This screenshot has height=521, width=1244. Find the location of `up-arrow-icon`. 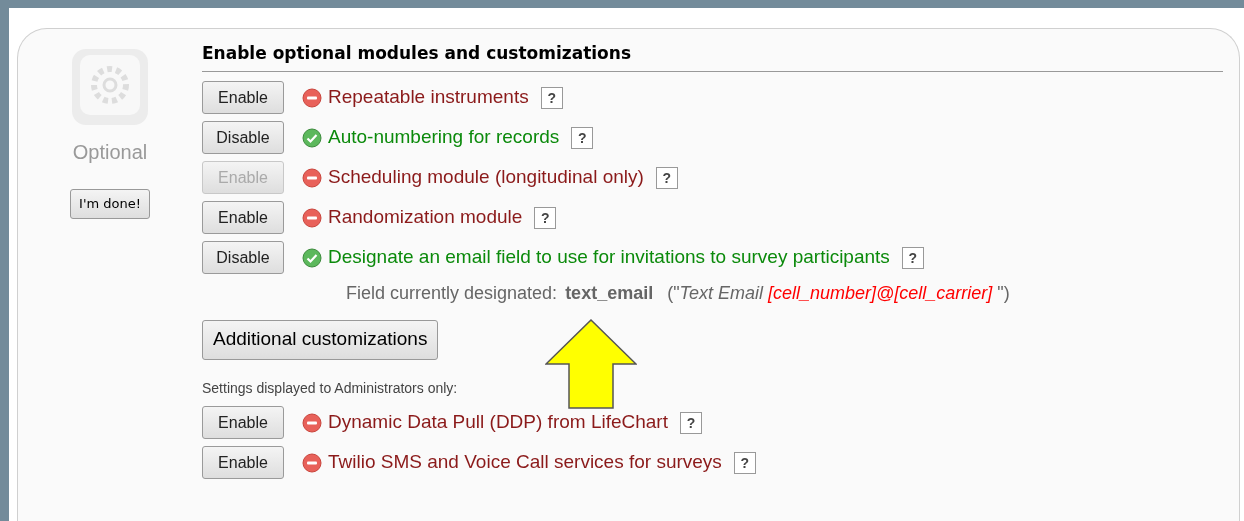

up-arrow-icon is located at coordinates (591, 364).